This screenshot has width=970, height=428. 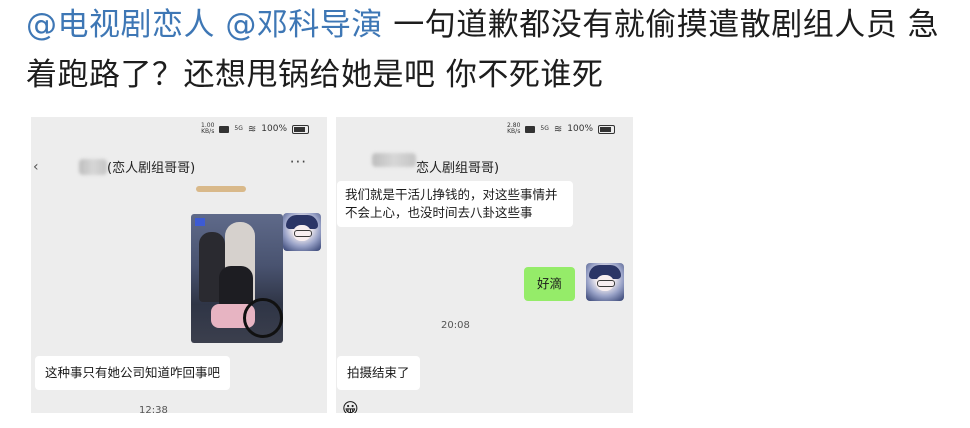 What do you see at coordinates (200, 222) in the screenshot?
I see `photo-sign` at bounding box center [200, 222].